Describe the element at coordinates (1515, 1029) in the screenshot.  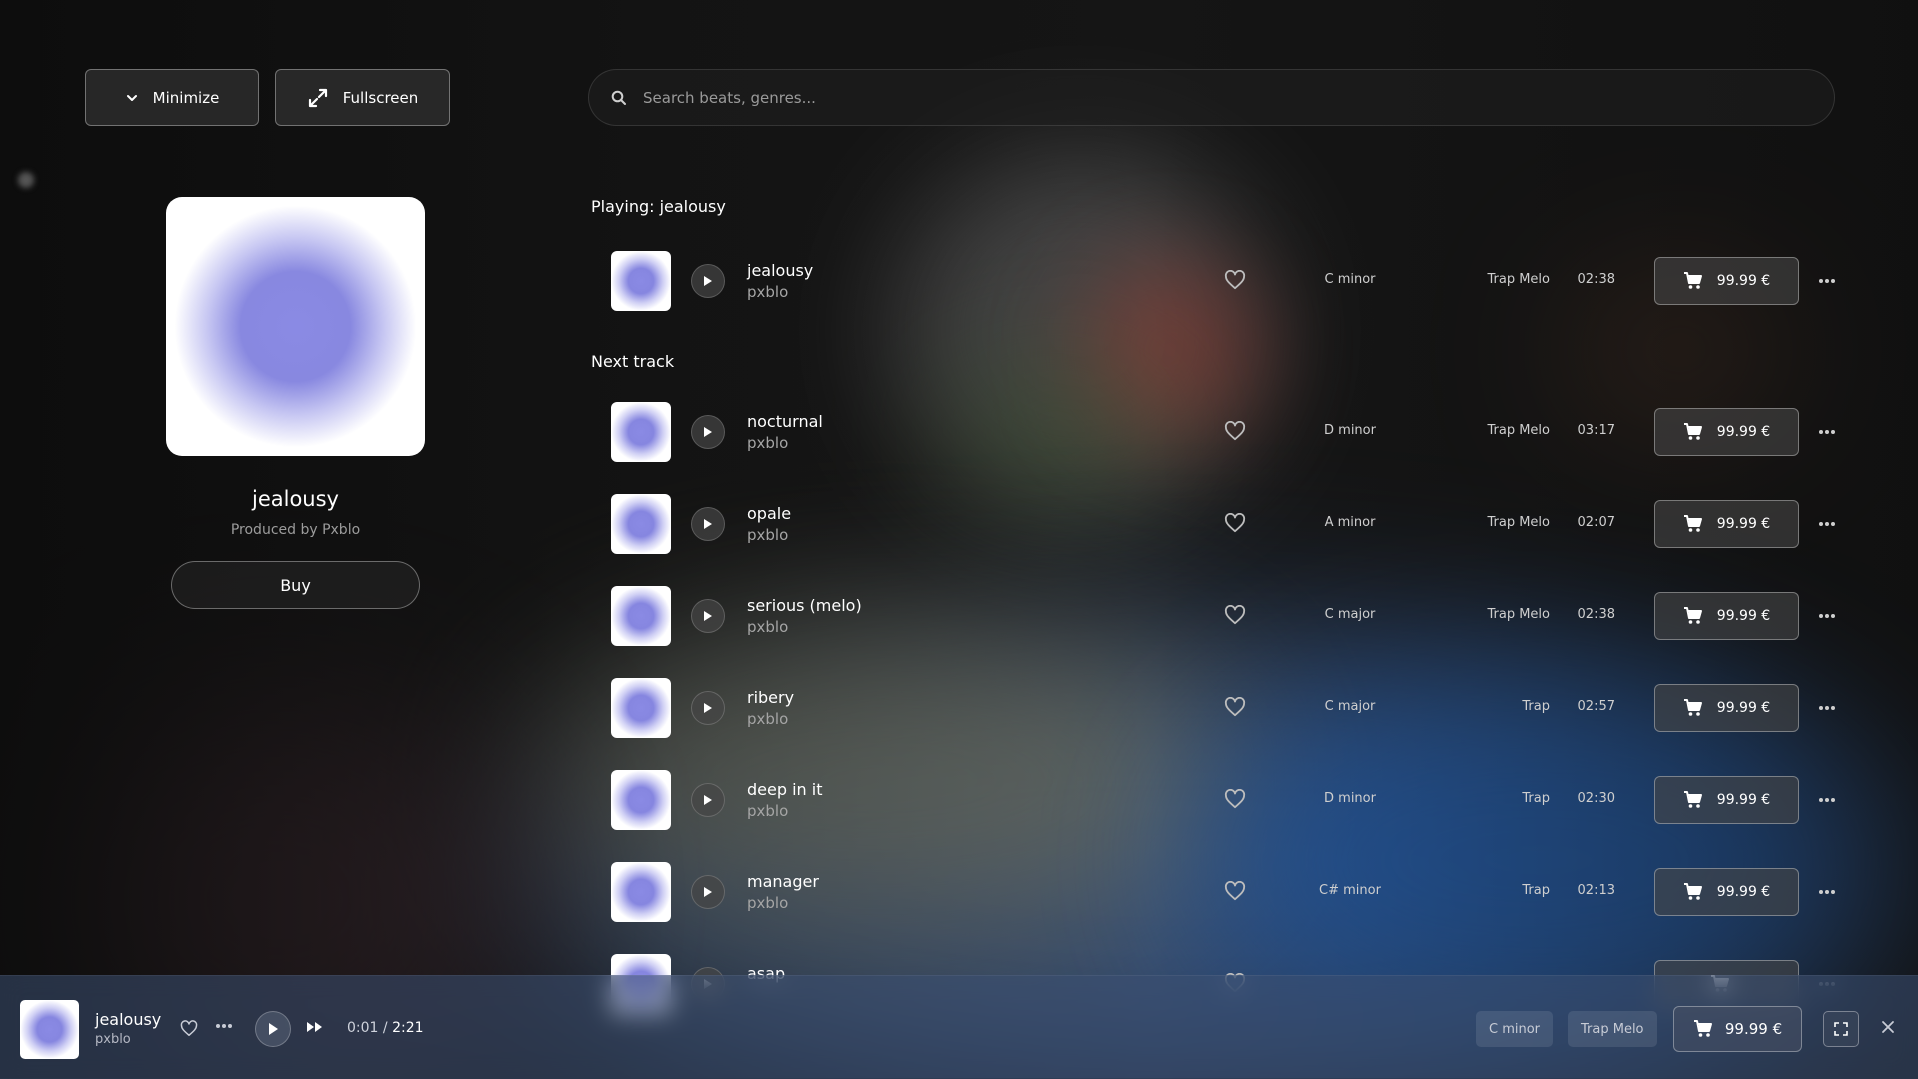
I see `player-key-chip: C minor` at that location.